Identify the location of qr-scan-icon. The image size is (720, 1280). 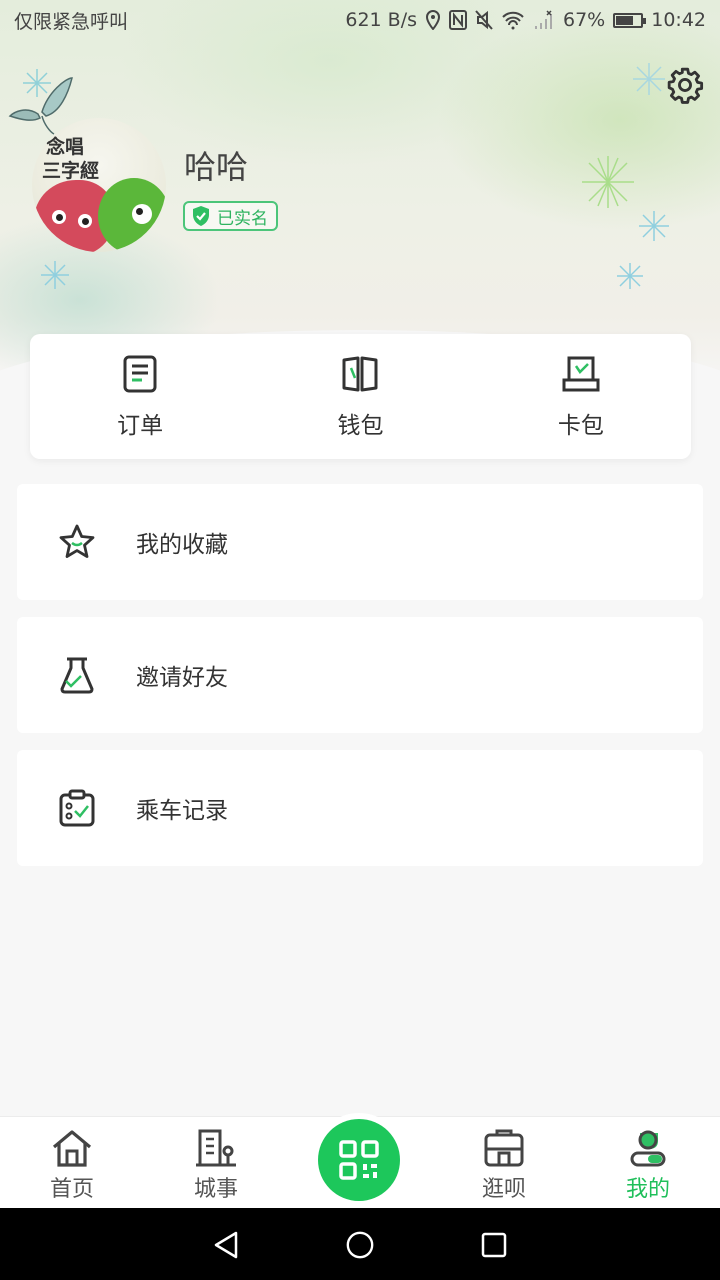
(359, 1160).